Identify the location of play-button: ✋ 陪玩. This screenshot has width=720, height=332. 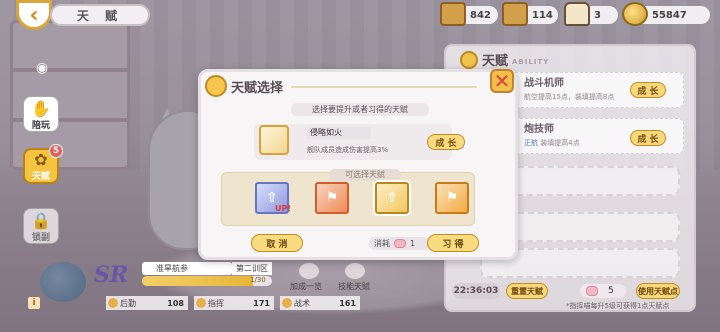
(41, 114).